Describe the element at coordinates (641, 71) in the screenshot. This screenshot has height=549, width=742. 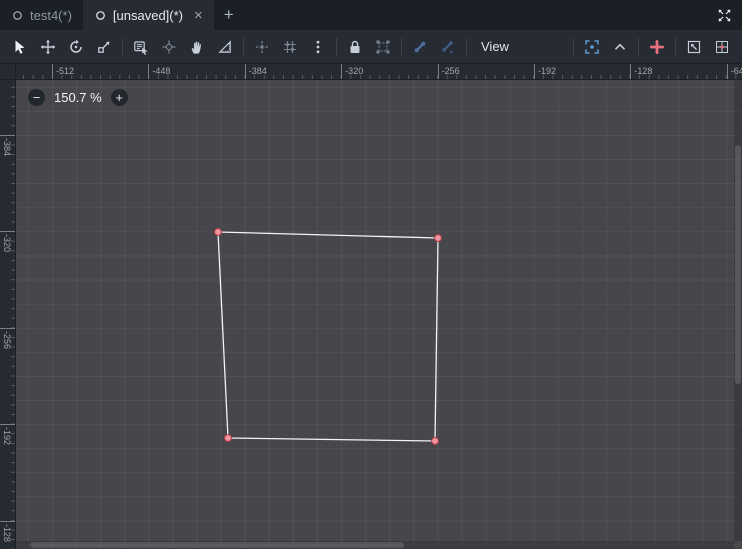
I see `h-ruler-label: -128` at that location.